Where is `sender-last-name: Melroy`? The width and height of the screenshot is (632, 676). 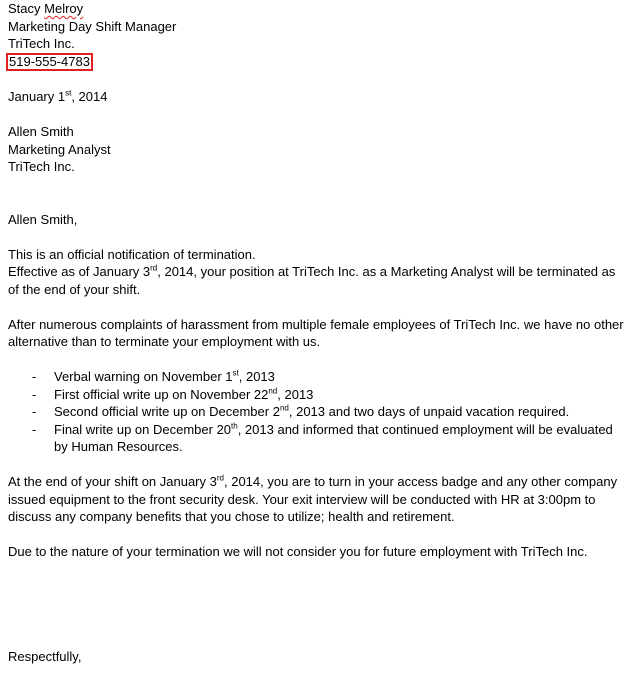 sender-last-name: Melroy is located at coordinates (64, 8).